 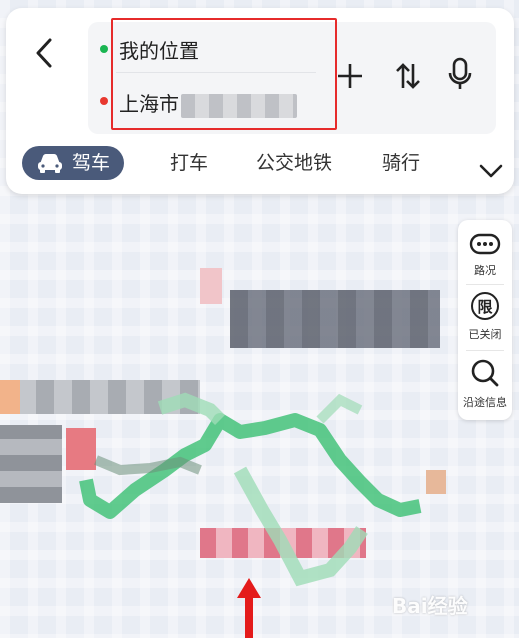 What do you see at coordinates (485, 402) in the screenshot?
I see `along-route-info-label: 沿途信息` at bounding box center [485, 402].